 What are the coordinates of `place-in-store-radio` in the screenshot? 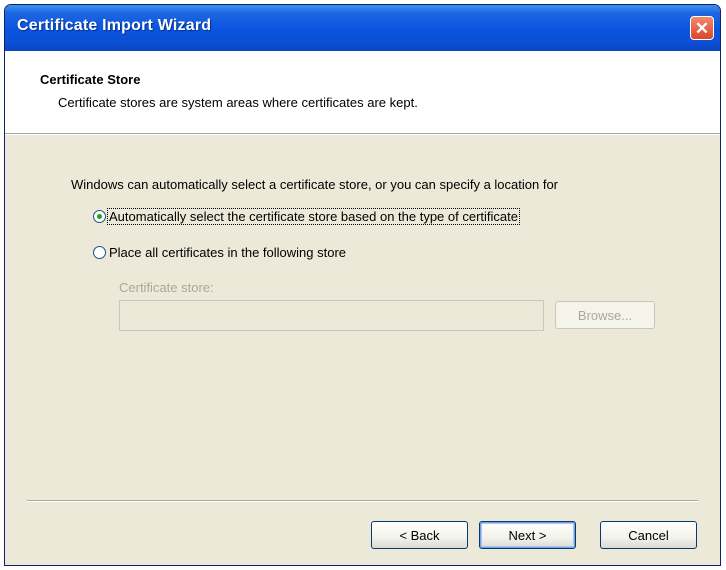 It's located at (99, 252).